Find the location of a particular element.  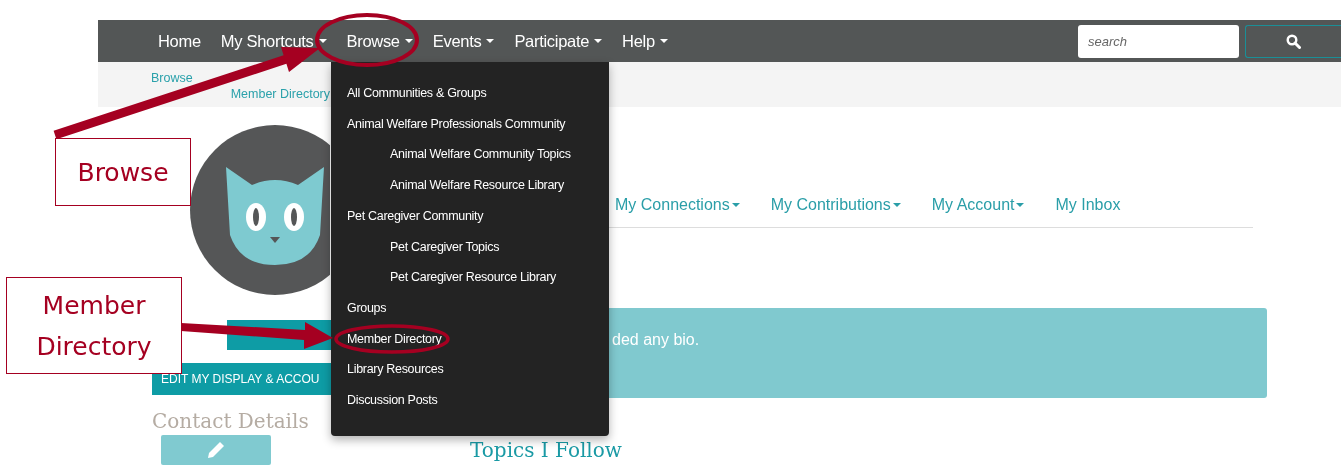

menu-item: Groups is located at coordinates (359, 308).